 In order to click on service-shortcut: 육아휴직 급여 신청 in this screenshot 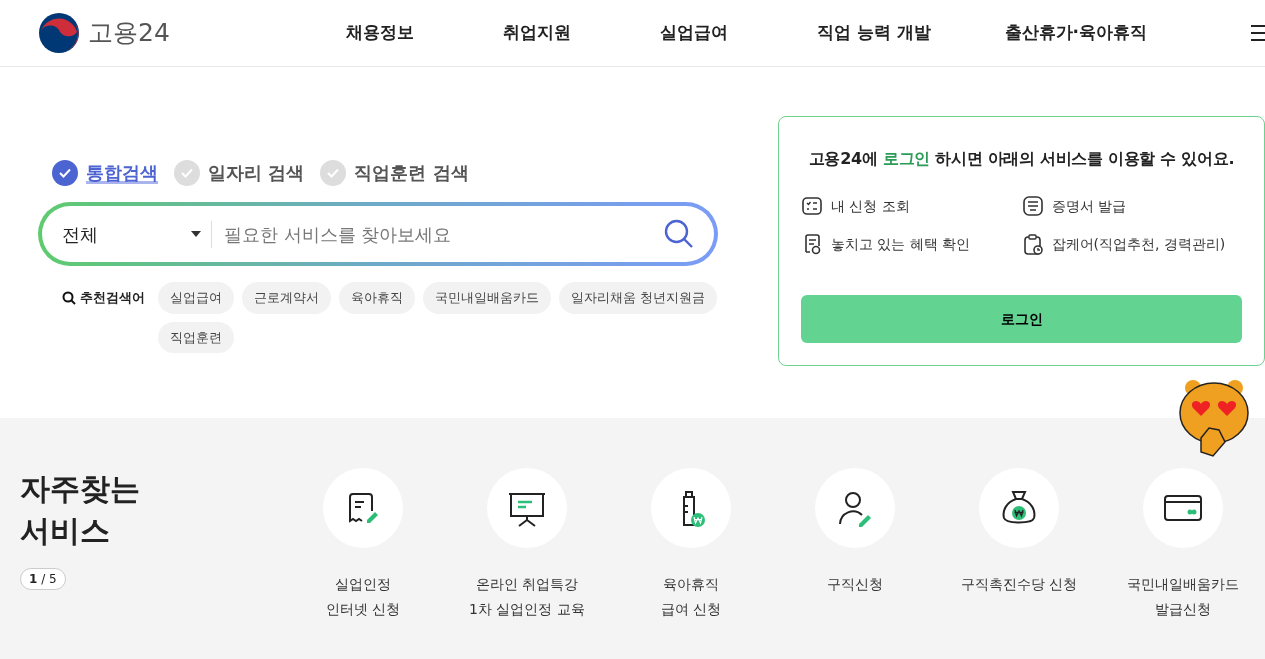, I will do `click(691, 563)`.